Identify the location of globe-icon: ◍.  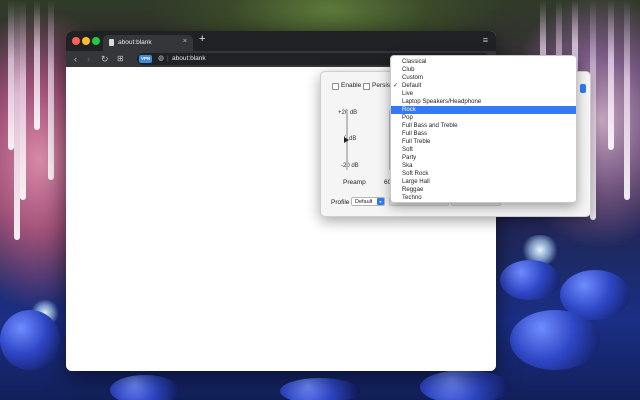
(161, 58).